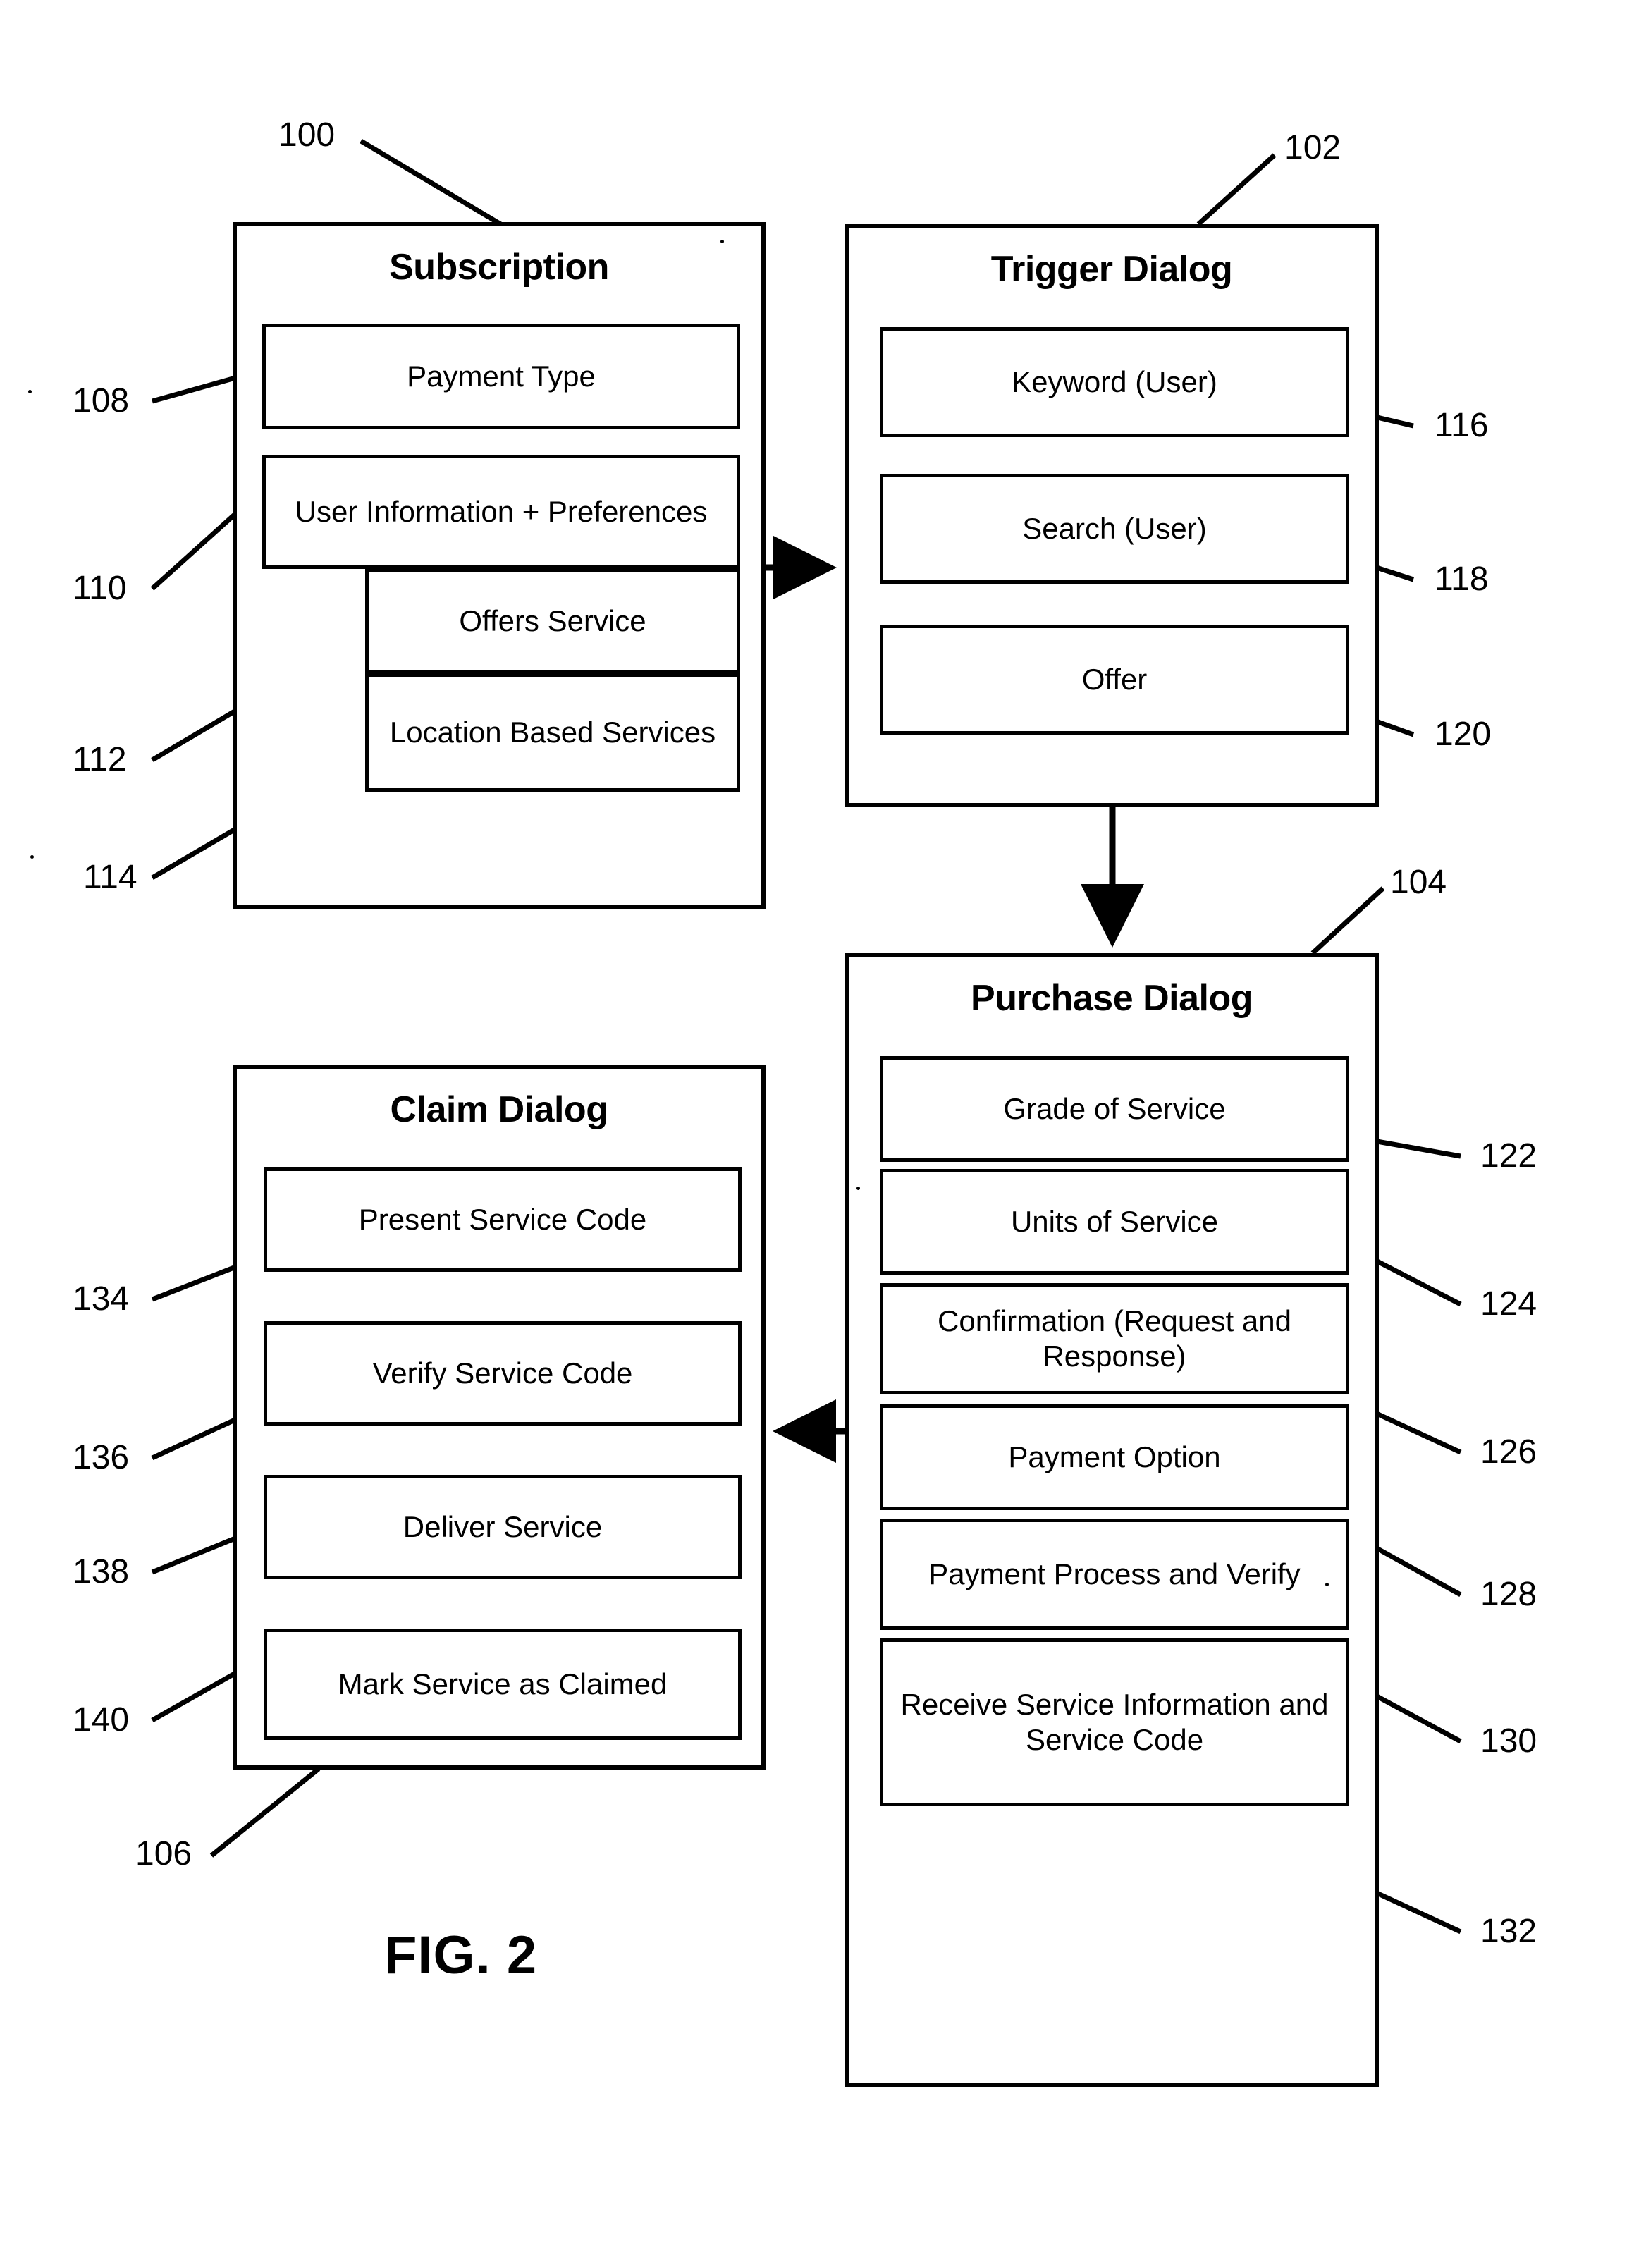 Image resolution: width=1646 pixels, height=2268 pixels. Describe the element at coordinates (101, 1720) in the screenshot. I see `ref-numeral-140: 140` at that location.